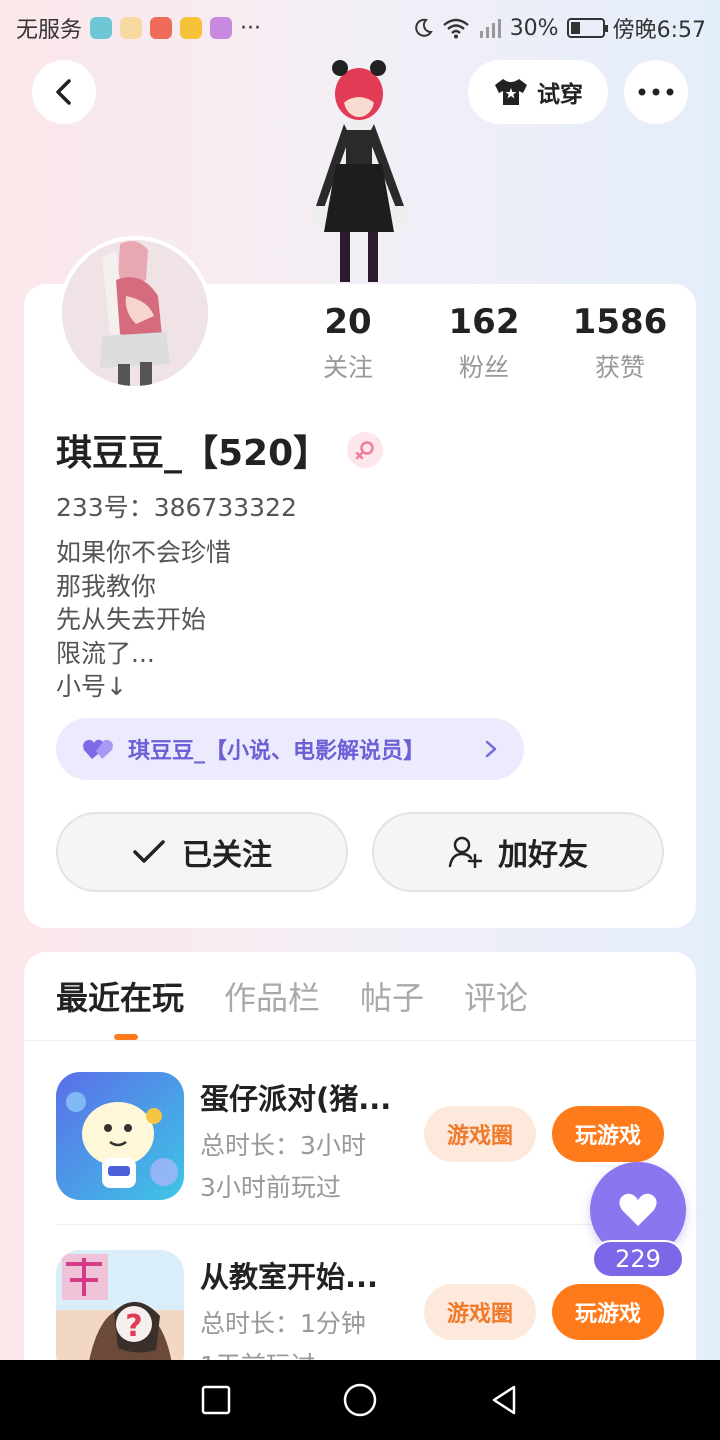  Describe the element at coordinates (283, 1145) in the screenshot. I see `game-duration: 总时长：3小时` at that location.